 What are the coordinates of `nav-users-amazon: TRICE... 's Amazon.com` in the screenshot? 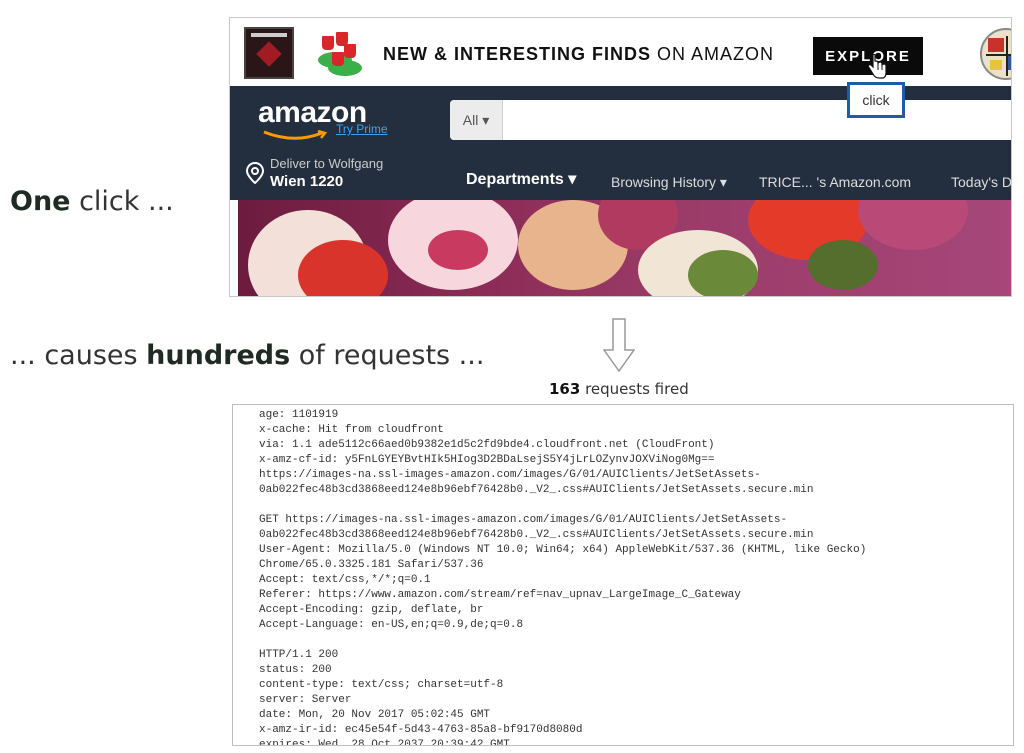 It's located at (835, 182).